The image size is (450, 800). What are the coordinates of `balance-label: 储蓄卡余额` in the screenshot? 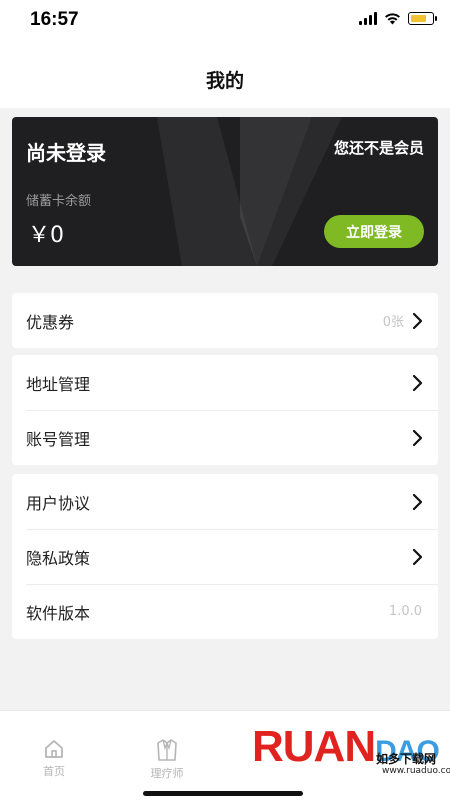 It's located at (59, 201).